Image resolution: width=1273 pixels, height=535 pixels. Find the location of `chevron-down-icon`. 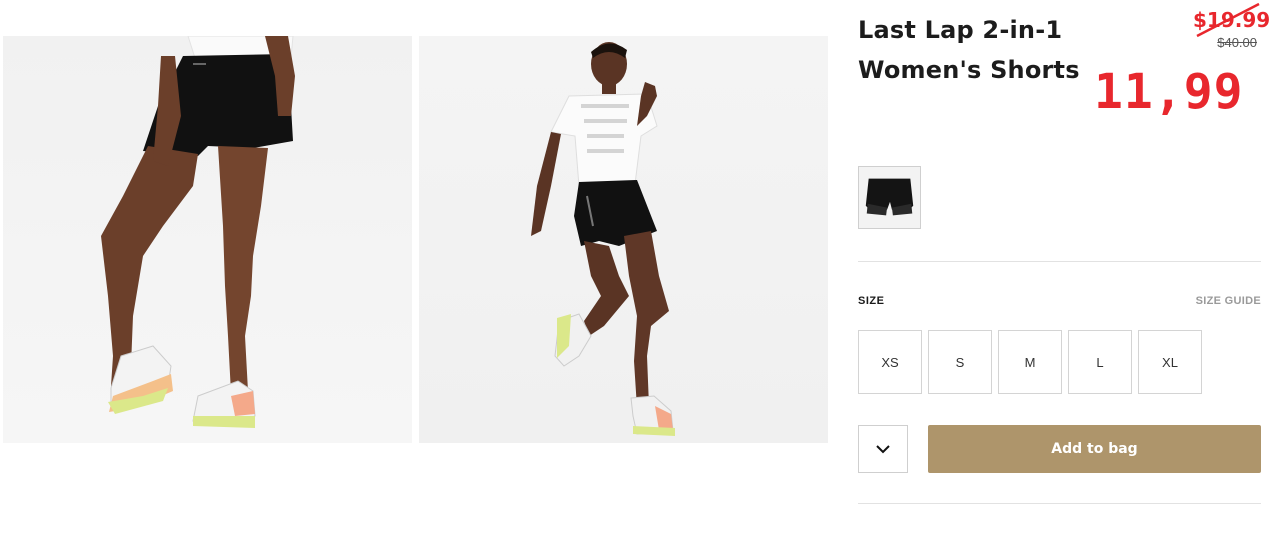

chevron-down-icon is located at coordinates (883, 449).